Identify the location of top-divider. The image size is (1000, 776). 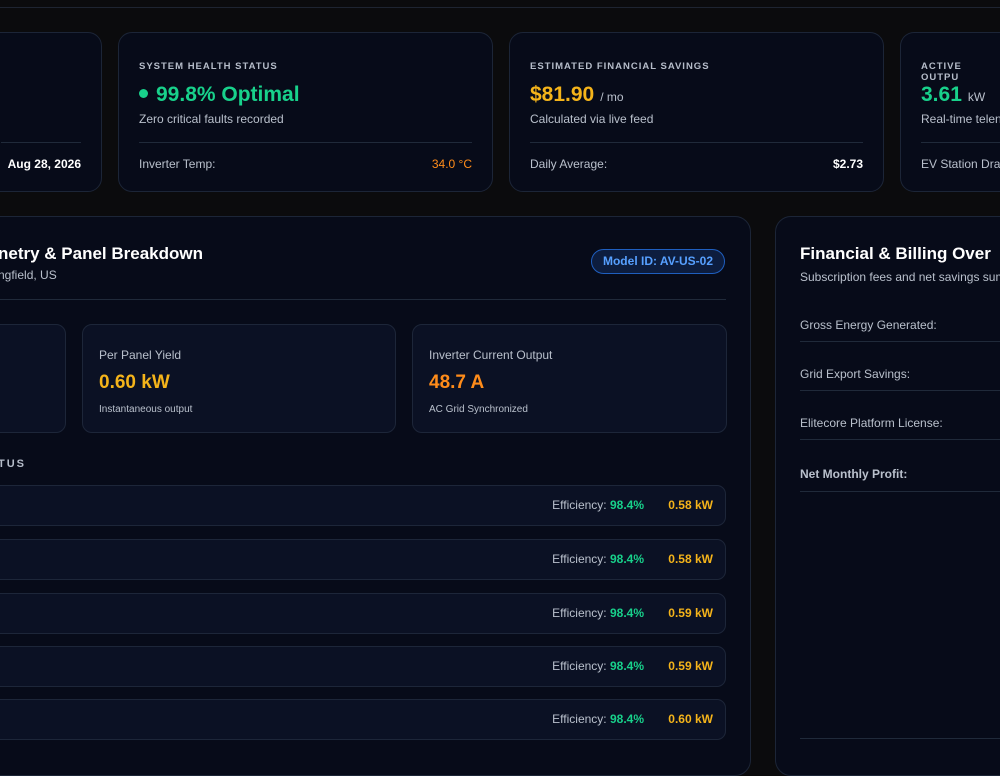
(500, 4).